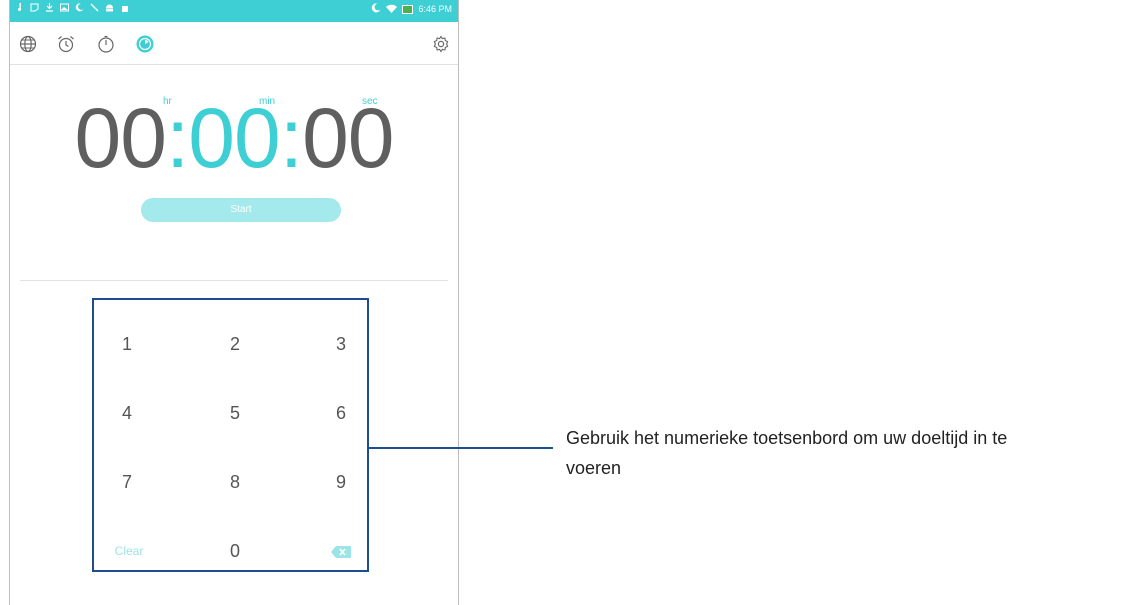 This screenshot has width=1141, height=605. I want to click on lock-icon, so click(124, 7).